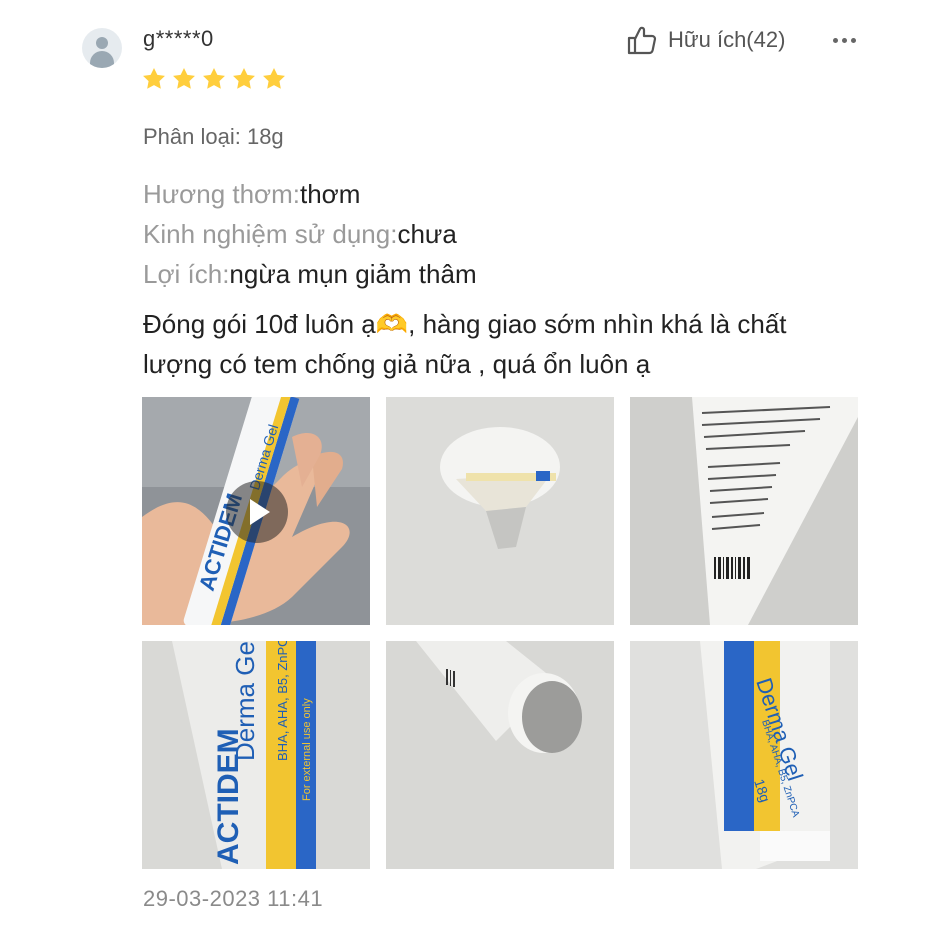 The height and width of the screenshot is (936, 936). I want to click on photo-tube-cap, so click(500, 755).